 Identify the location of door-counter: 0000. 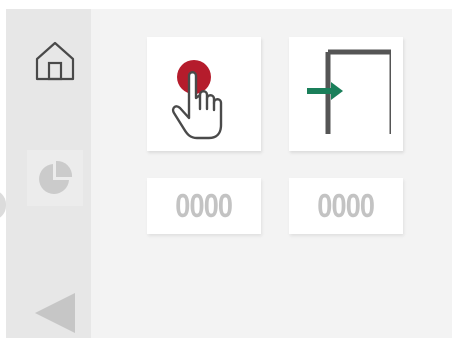
(346, 206).